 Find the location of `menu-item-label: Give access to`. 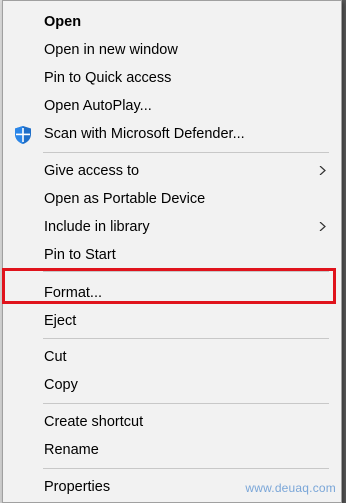

menu-item-label: Give access to is located at coordinates (92, 171).